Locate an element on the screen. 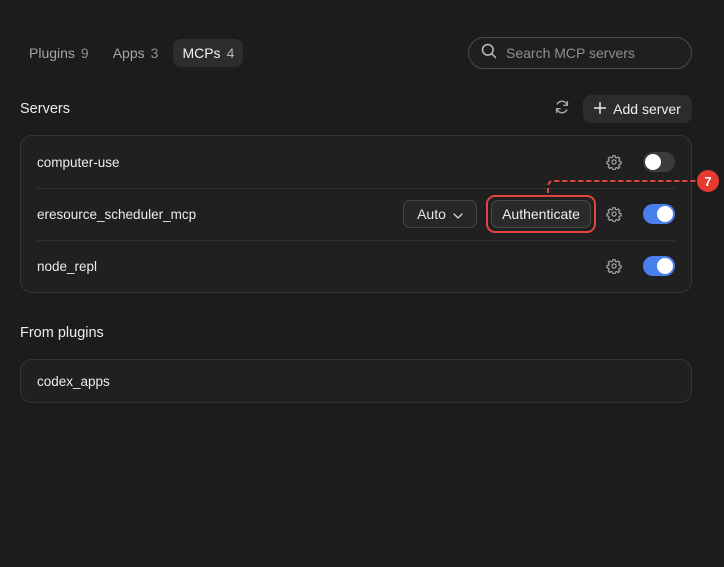 This screenshot has width=724, height=567. plugins-heading: From plugins is located at coordinates (62, 333).